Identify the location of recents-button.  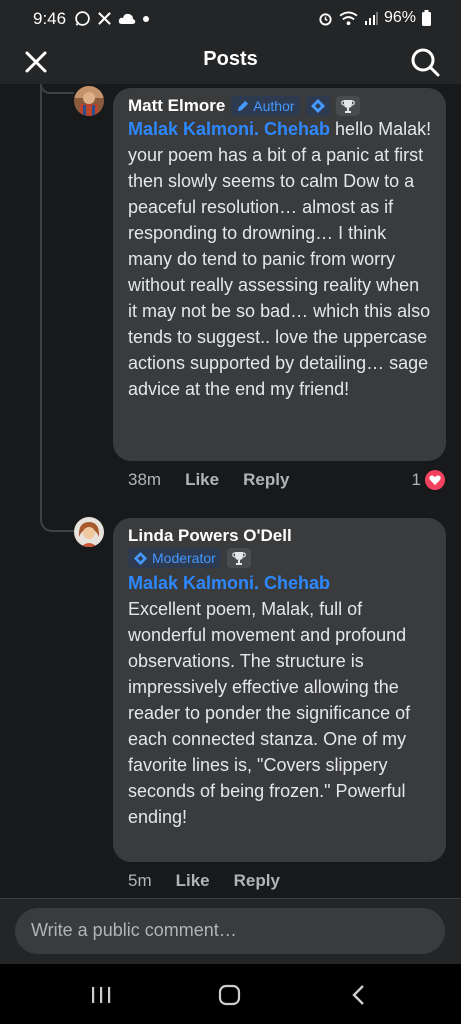
(101, 995).